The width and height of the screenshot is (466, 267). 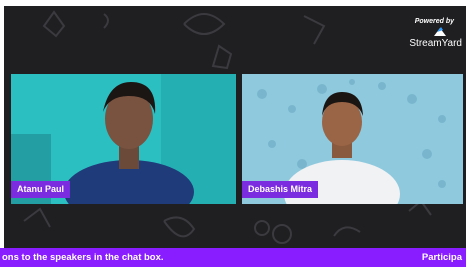 I want to click on streamyard-branding: Powered by StreamYard, so click(x=427, y=33).